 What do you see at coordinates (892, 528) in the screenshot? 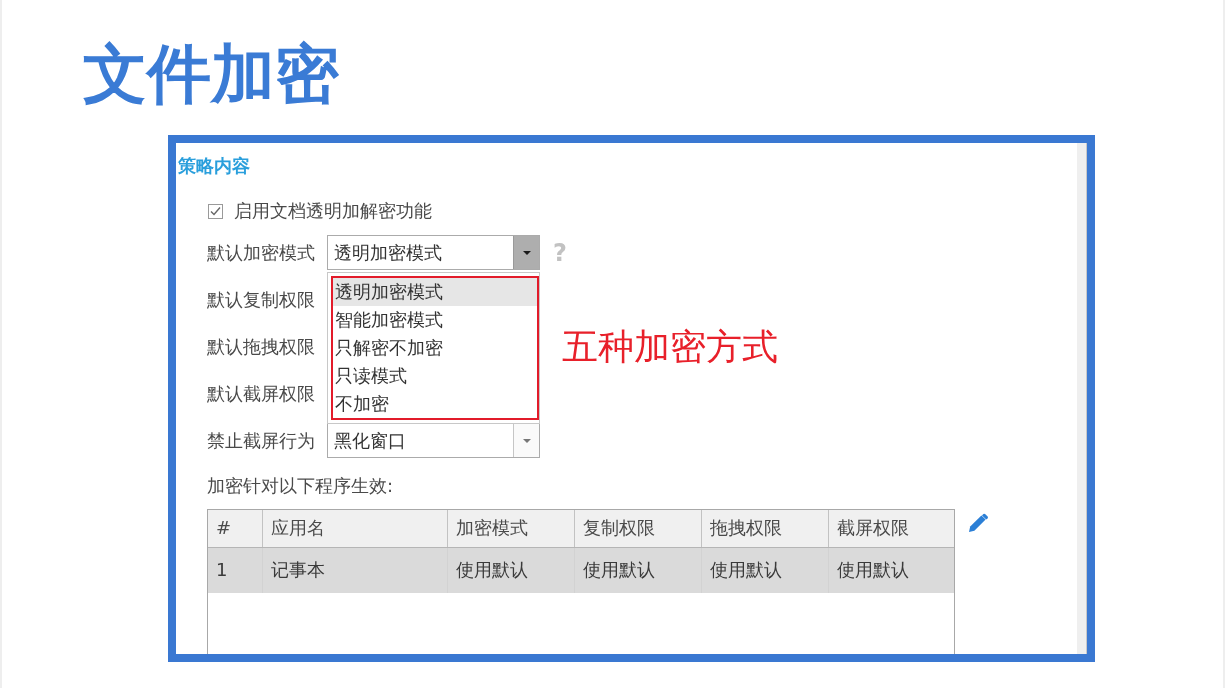
I see `column-header: 截屏权限` at bounding box center [892, 528].